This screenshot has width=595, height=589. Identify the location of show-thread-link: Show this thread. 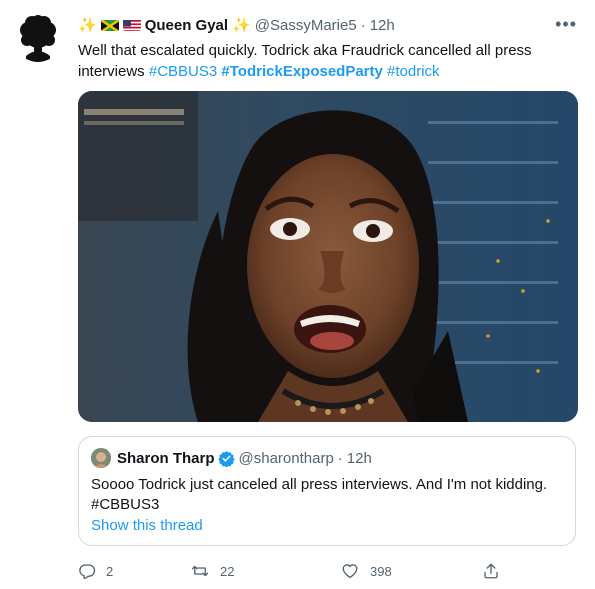
(147, 525).